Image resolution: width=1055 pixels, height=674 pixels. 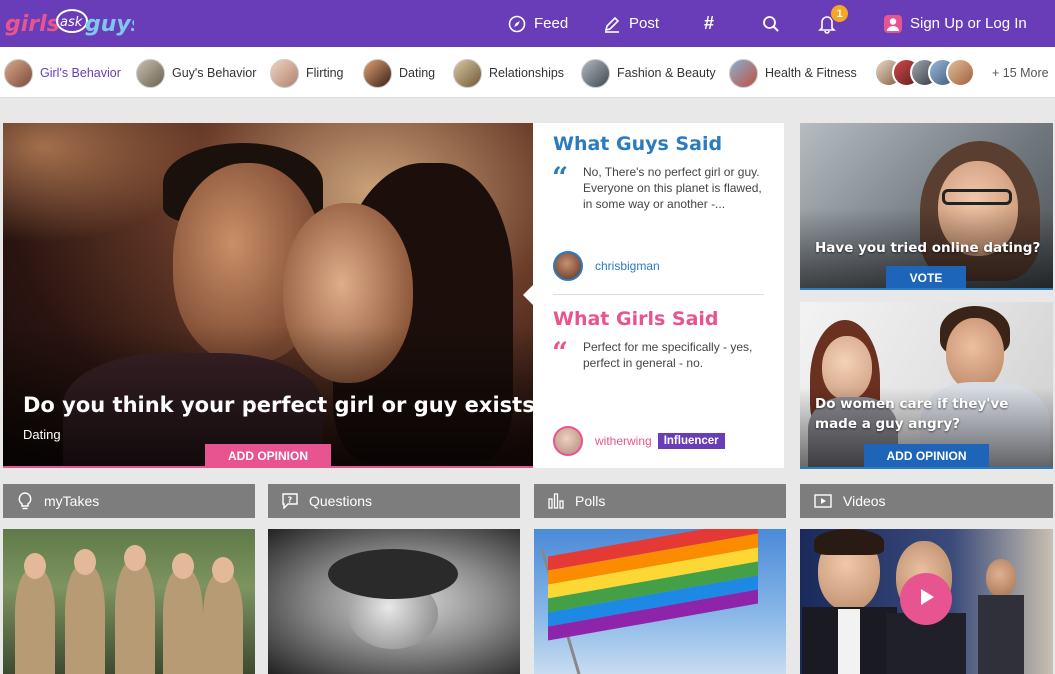 What do you see at coordinates (666, 73) in the screenshot?
I see `category-label: Fashion & Beauty` at bounding box center [666, 73].